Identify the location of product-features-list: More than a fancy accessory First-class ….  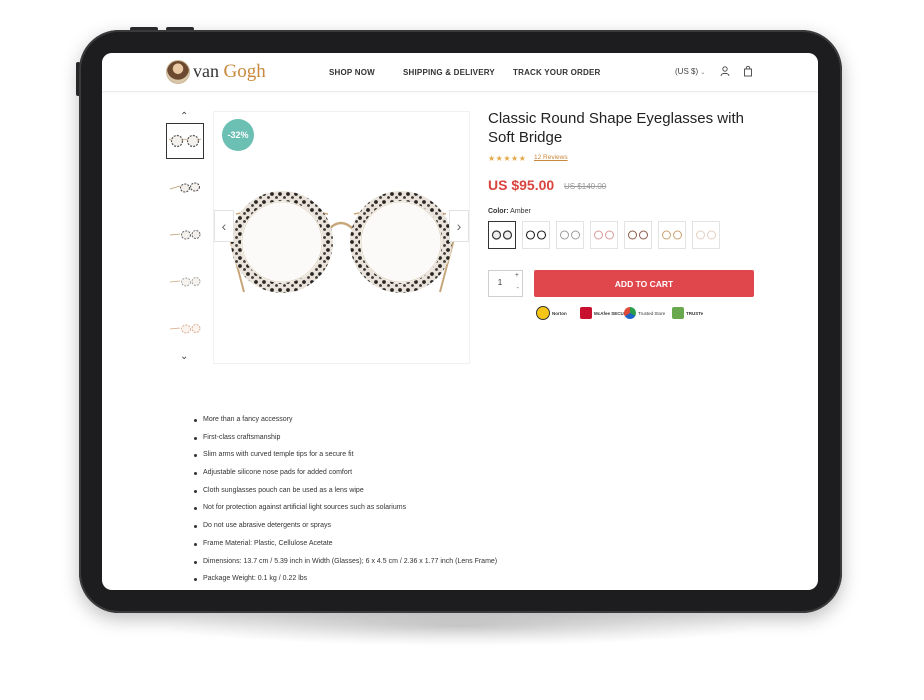
(345, 499).